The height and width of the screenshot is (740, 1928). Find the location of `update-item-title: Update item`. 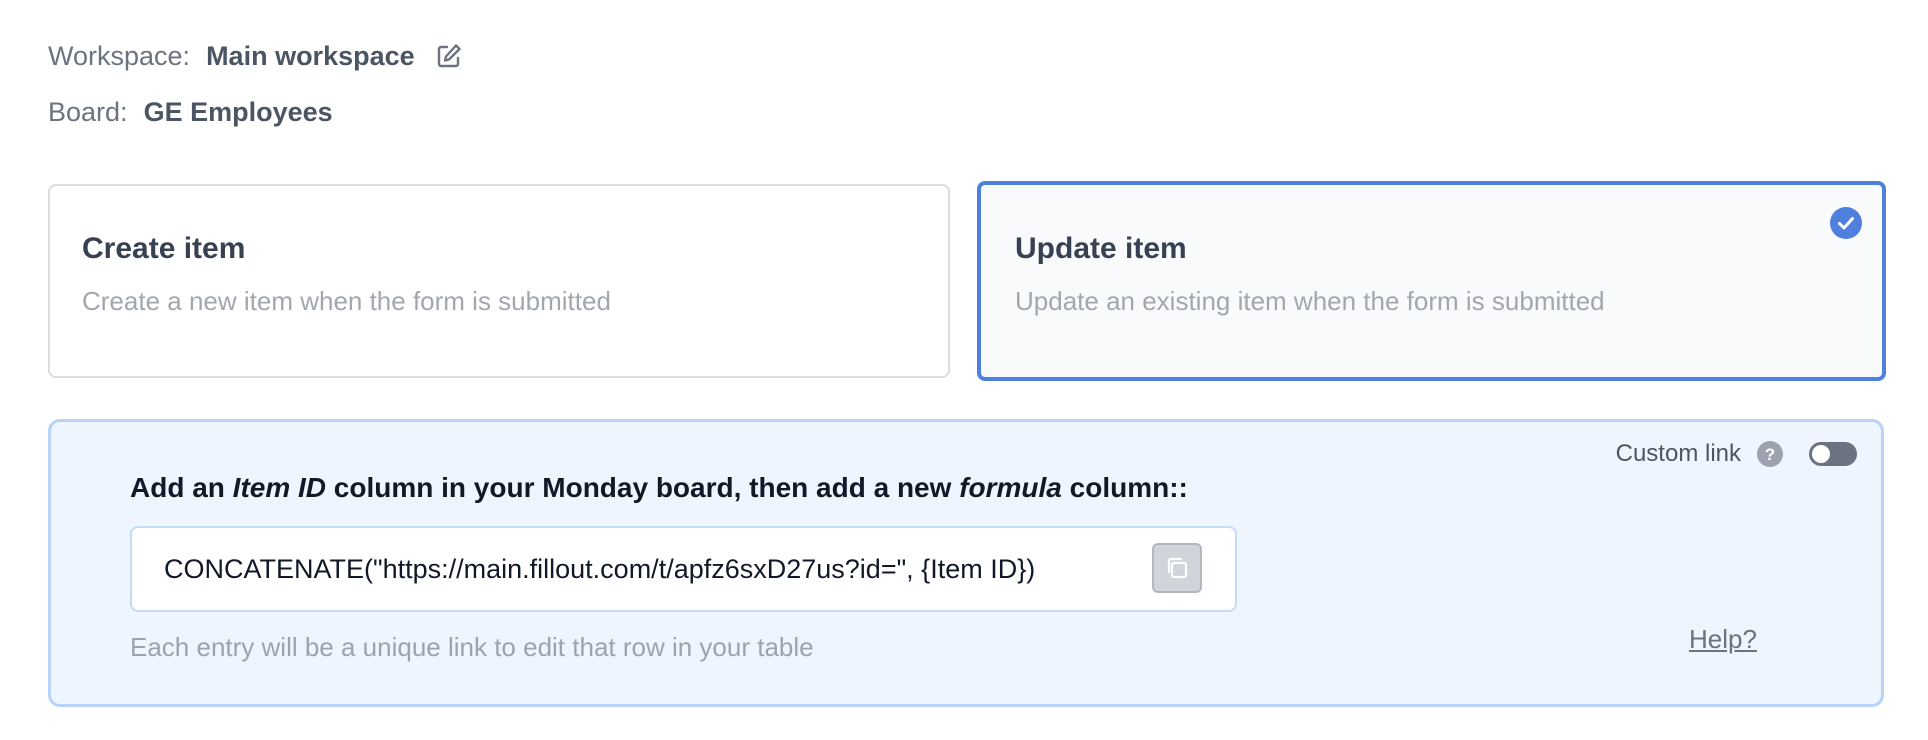

update-item-title: Update item is located at coordinates (1101, 248).